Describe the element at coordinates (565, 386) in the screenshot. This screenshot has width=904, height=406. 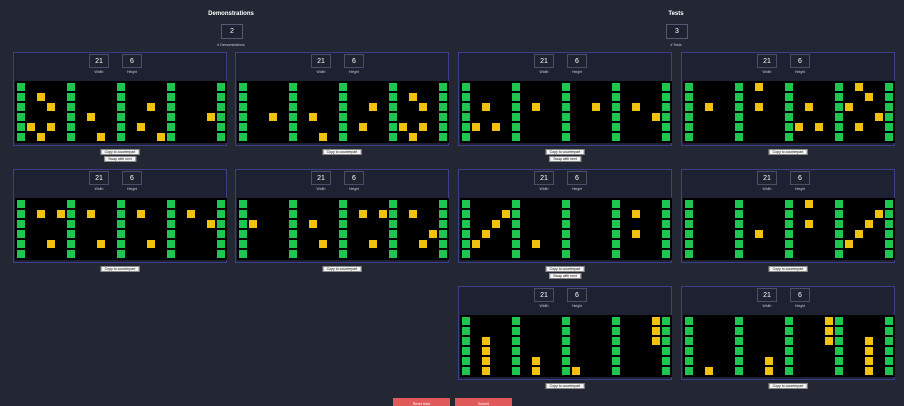
I see `tests-3-input-copy-button: Copy to counterpart` at that location.